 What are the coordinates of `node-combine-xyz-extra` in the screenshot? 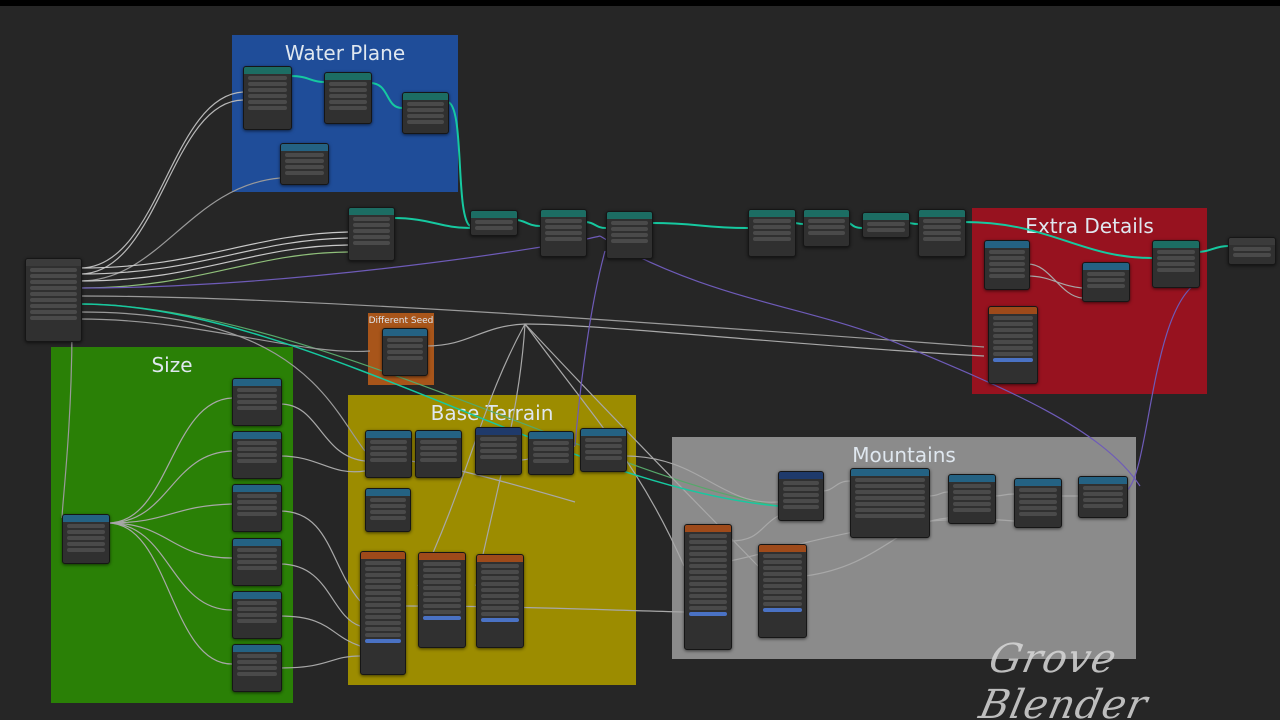 It's located at (1106, 282).